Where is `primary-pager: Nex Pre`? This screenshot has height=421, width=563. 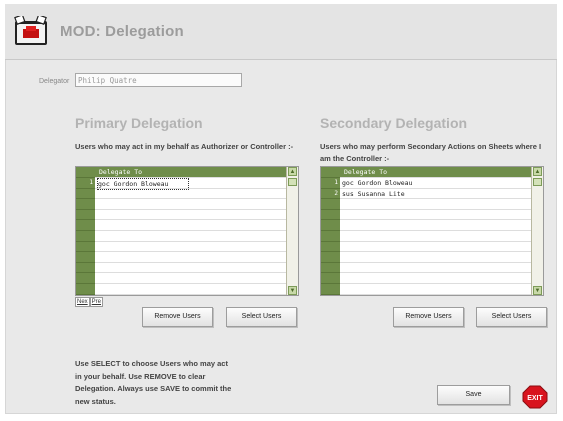 primary-pager: Nex Pre is located at coordinates (89, 302).